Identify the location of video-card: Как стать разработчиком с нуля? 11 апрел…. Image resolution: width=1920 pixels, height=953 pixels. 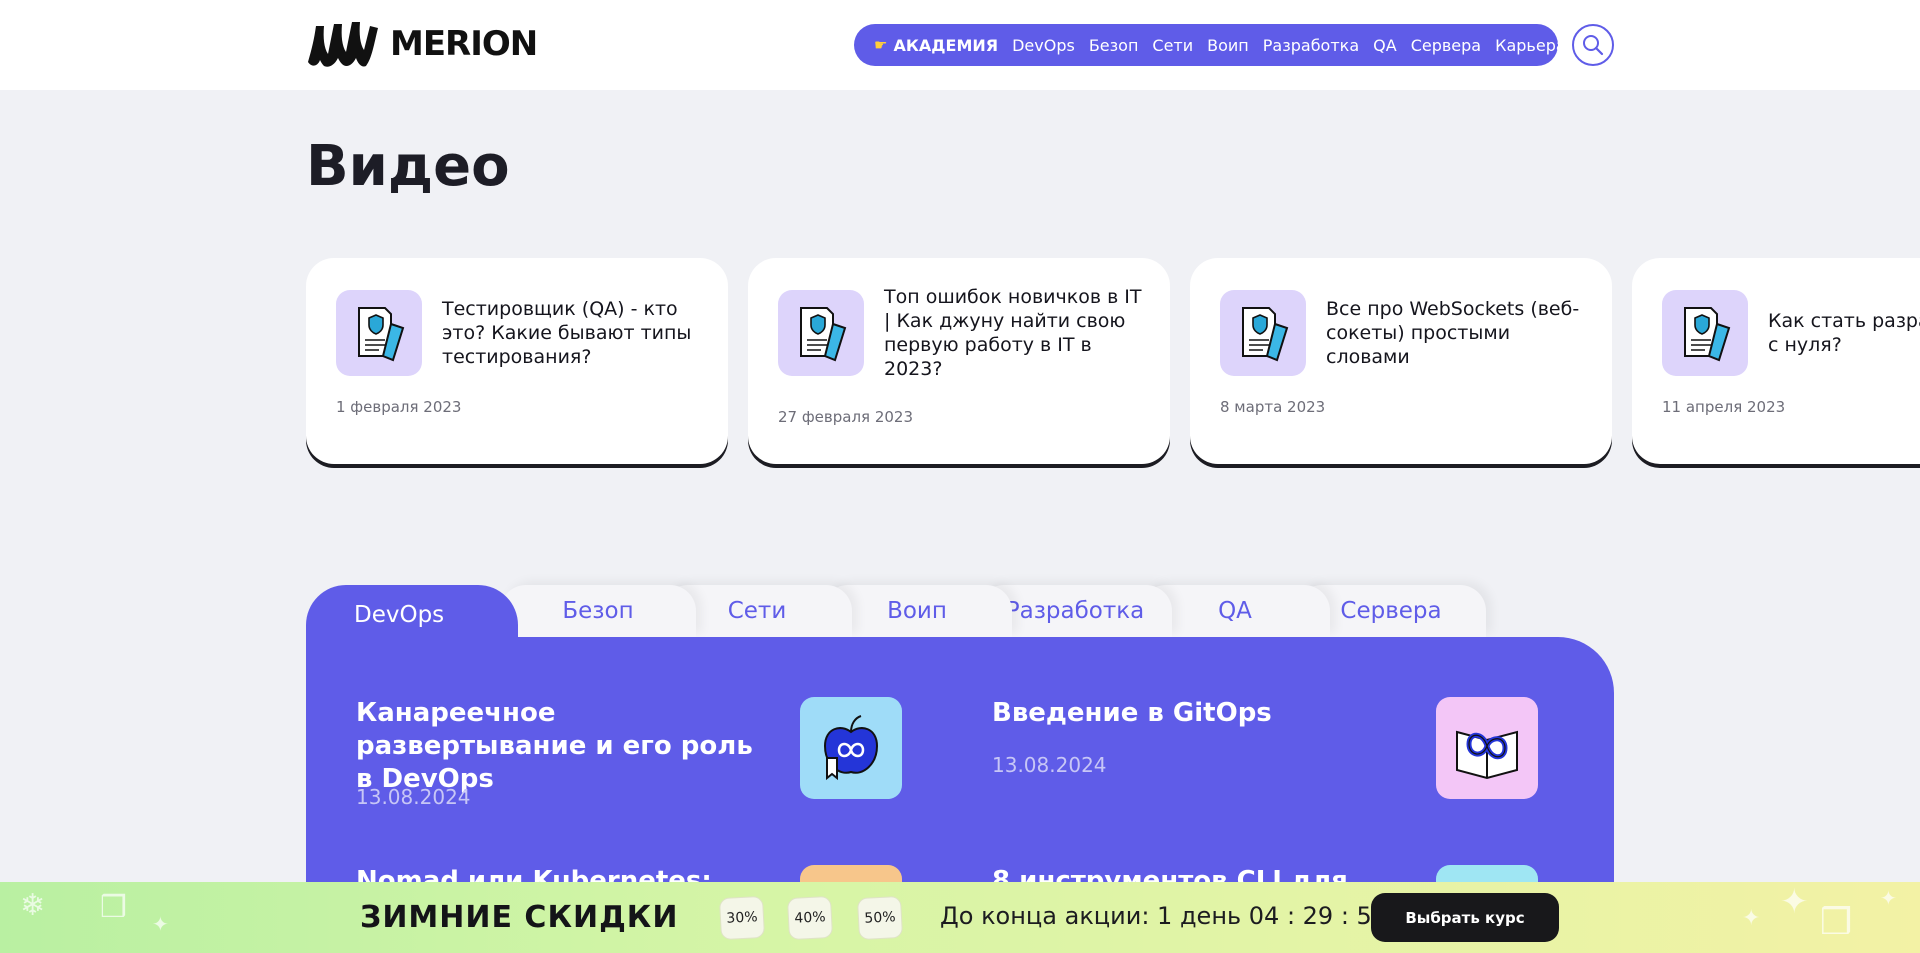
(1776, 361).